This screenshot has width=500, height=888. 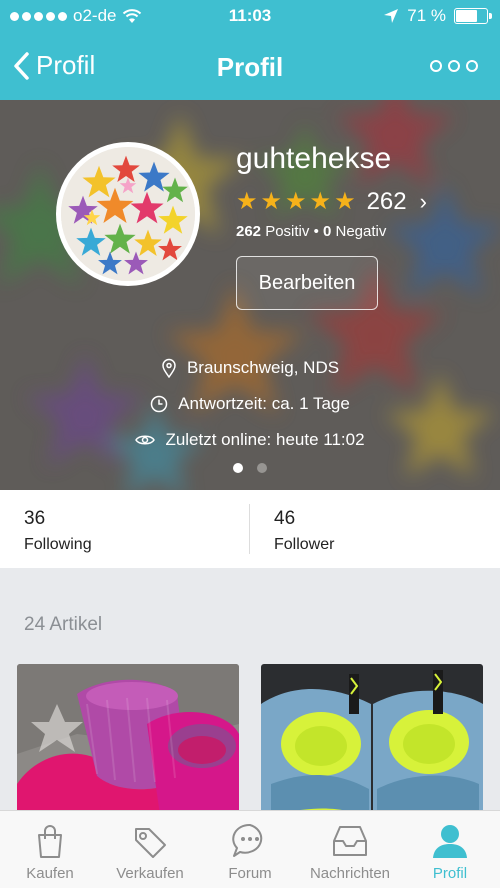 What do you see at coordinates (423, 201) in the screenshot?
I see `chevron-right-icon: ›` at bounding box center [423, 201].